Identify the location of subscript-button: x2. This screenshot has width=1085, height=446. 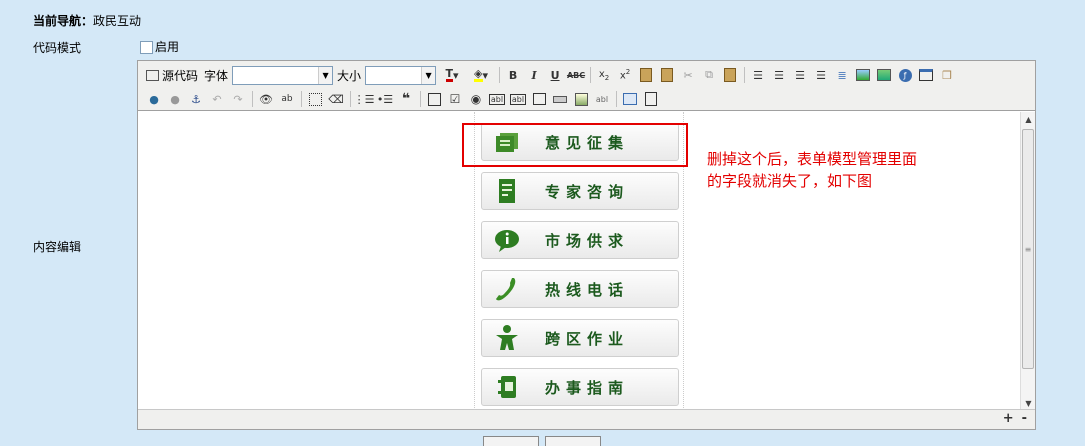
(604, 75).